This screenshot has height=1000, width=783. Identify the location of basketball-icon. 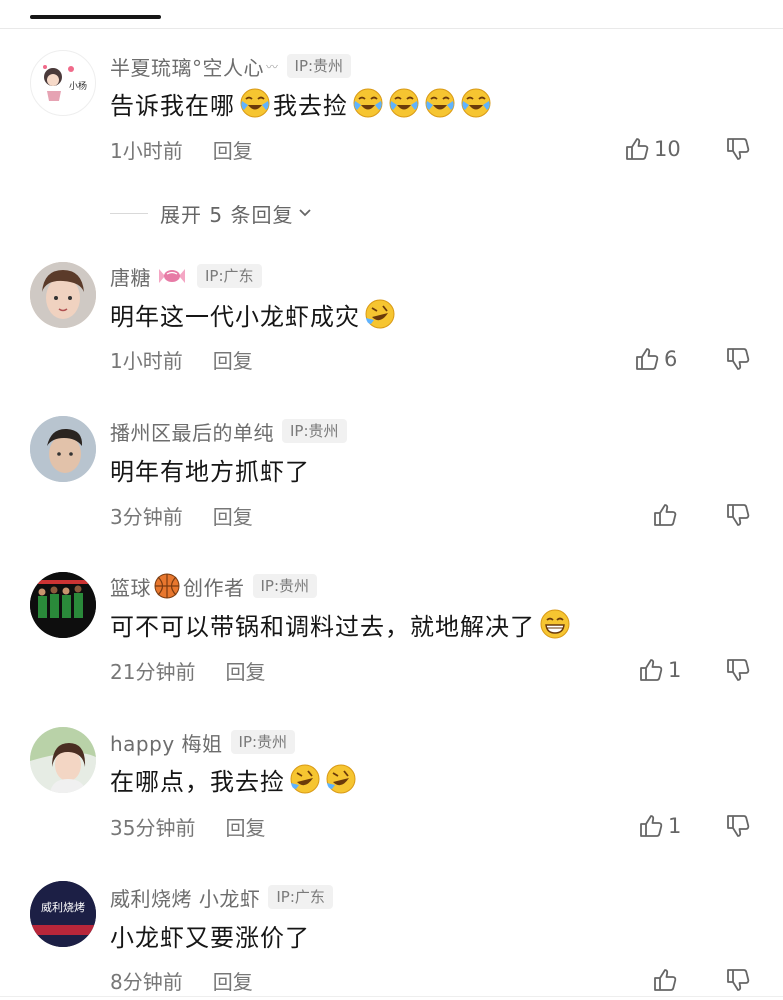
(167, 586).